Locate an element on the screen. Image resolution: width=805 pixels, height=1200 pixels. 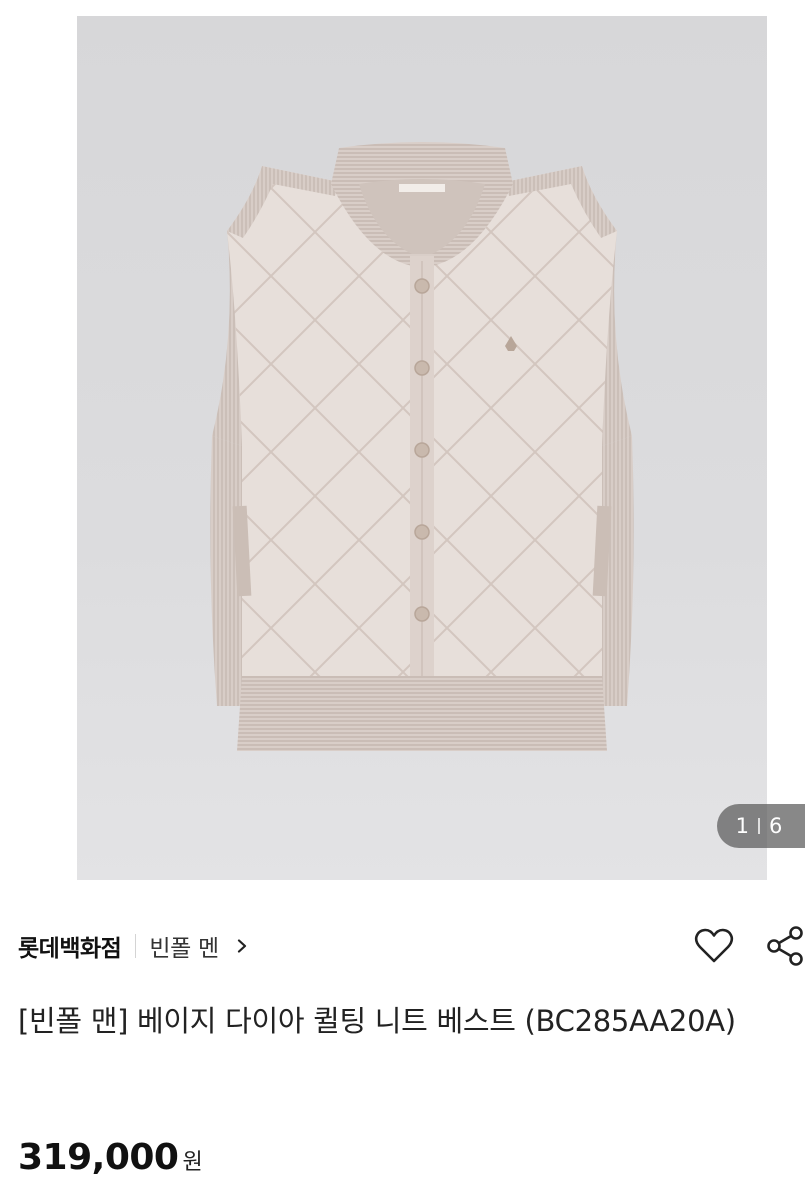
share-icon is located at coordinates (785, 946).